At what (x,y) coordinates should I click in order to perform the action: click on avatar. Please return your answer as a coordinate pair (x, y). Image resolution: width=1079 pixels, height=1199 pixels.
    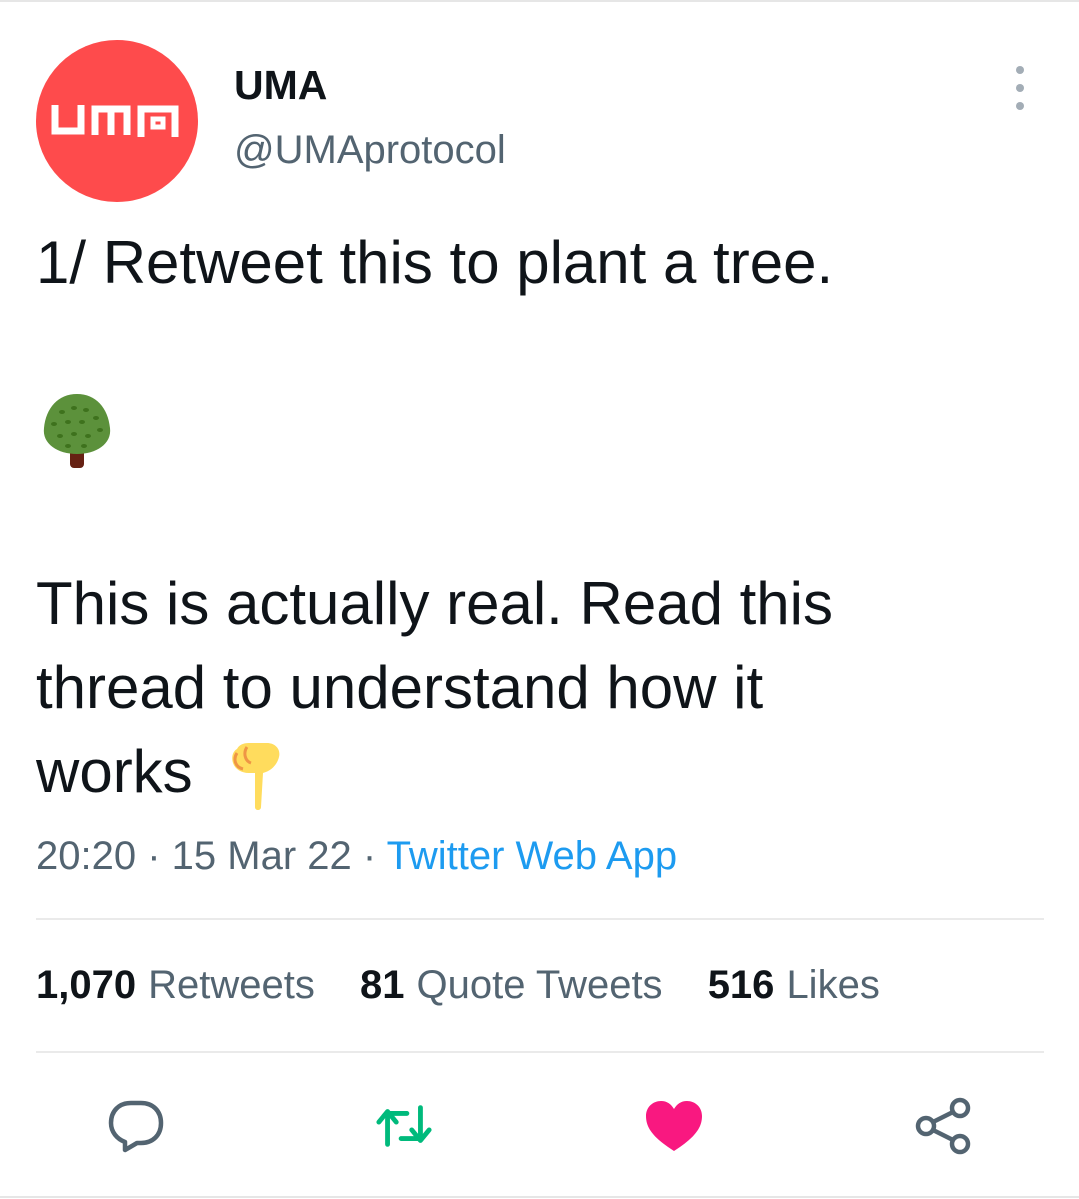
    Looking at the image, I should click on (117, 121).